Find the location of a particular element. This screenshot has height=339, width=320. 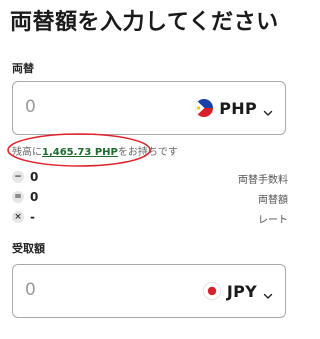

multiply-icon: × is located at coordinates (18, 217).